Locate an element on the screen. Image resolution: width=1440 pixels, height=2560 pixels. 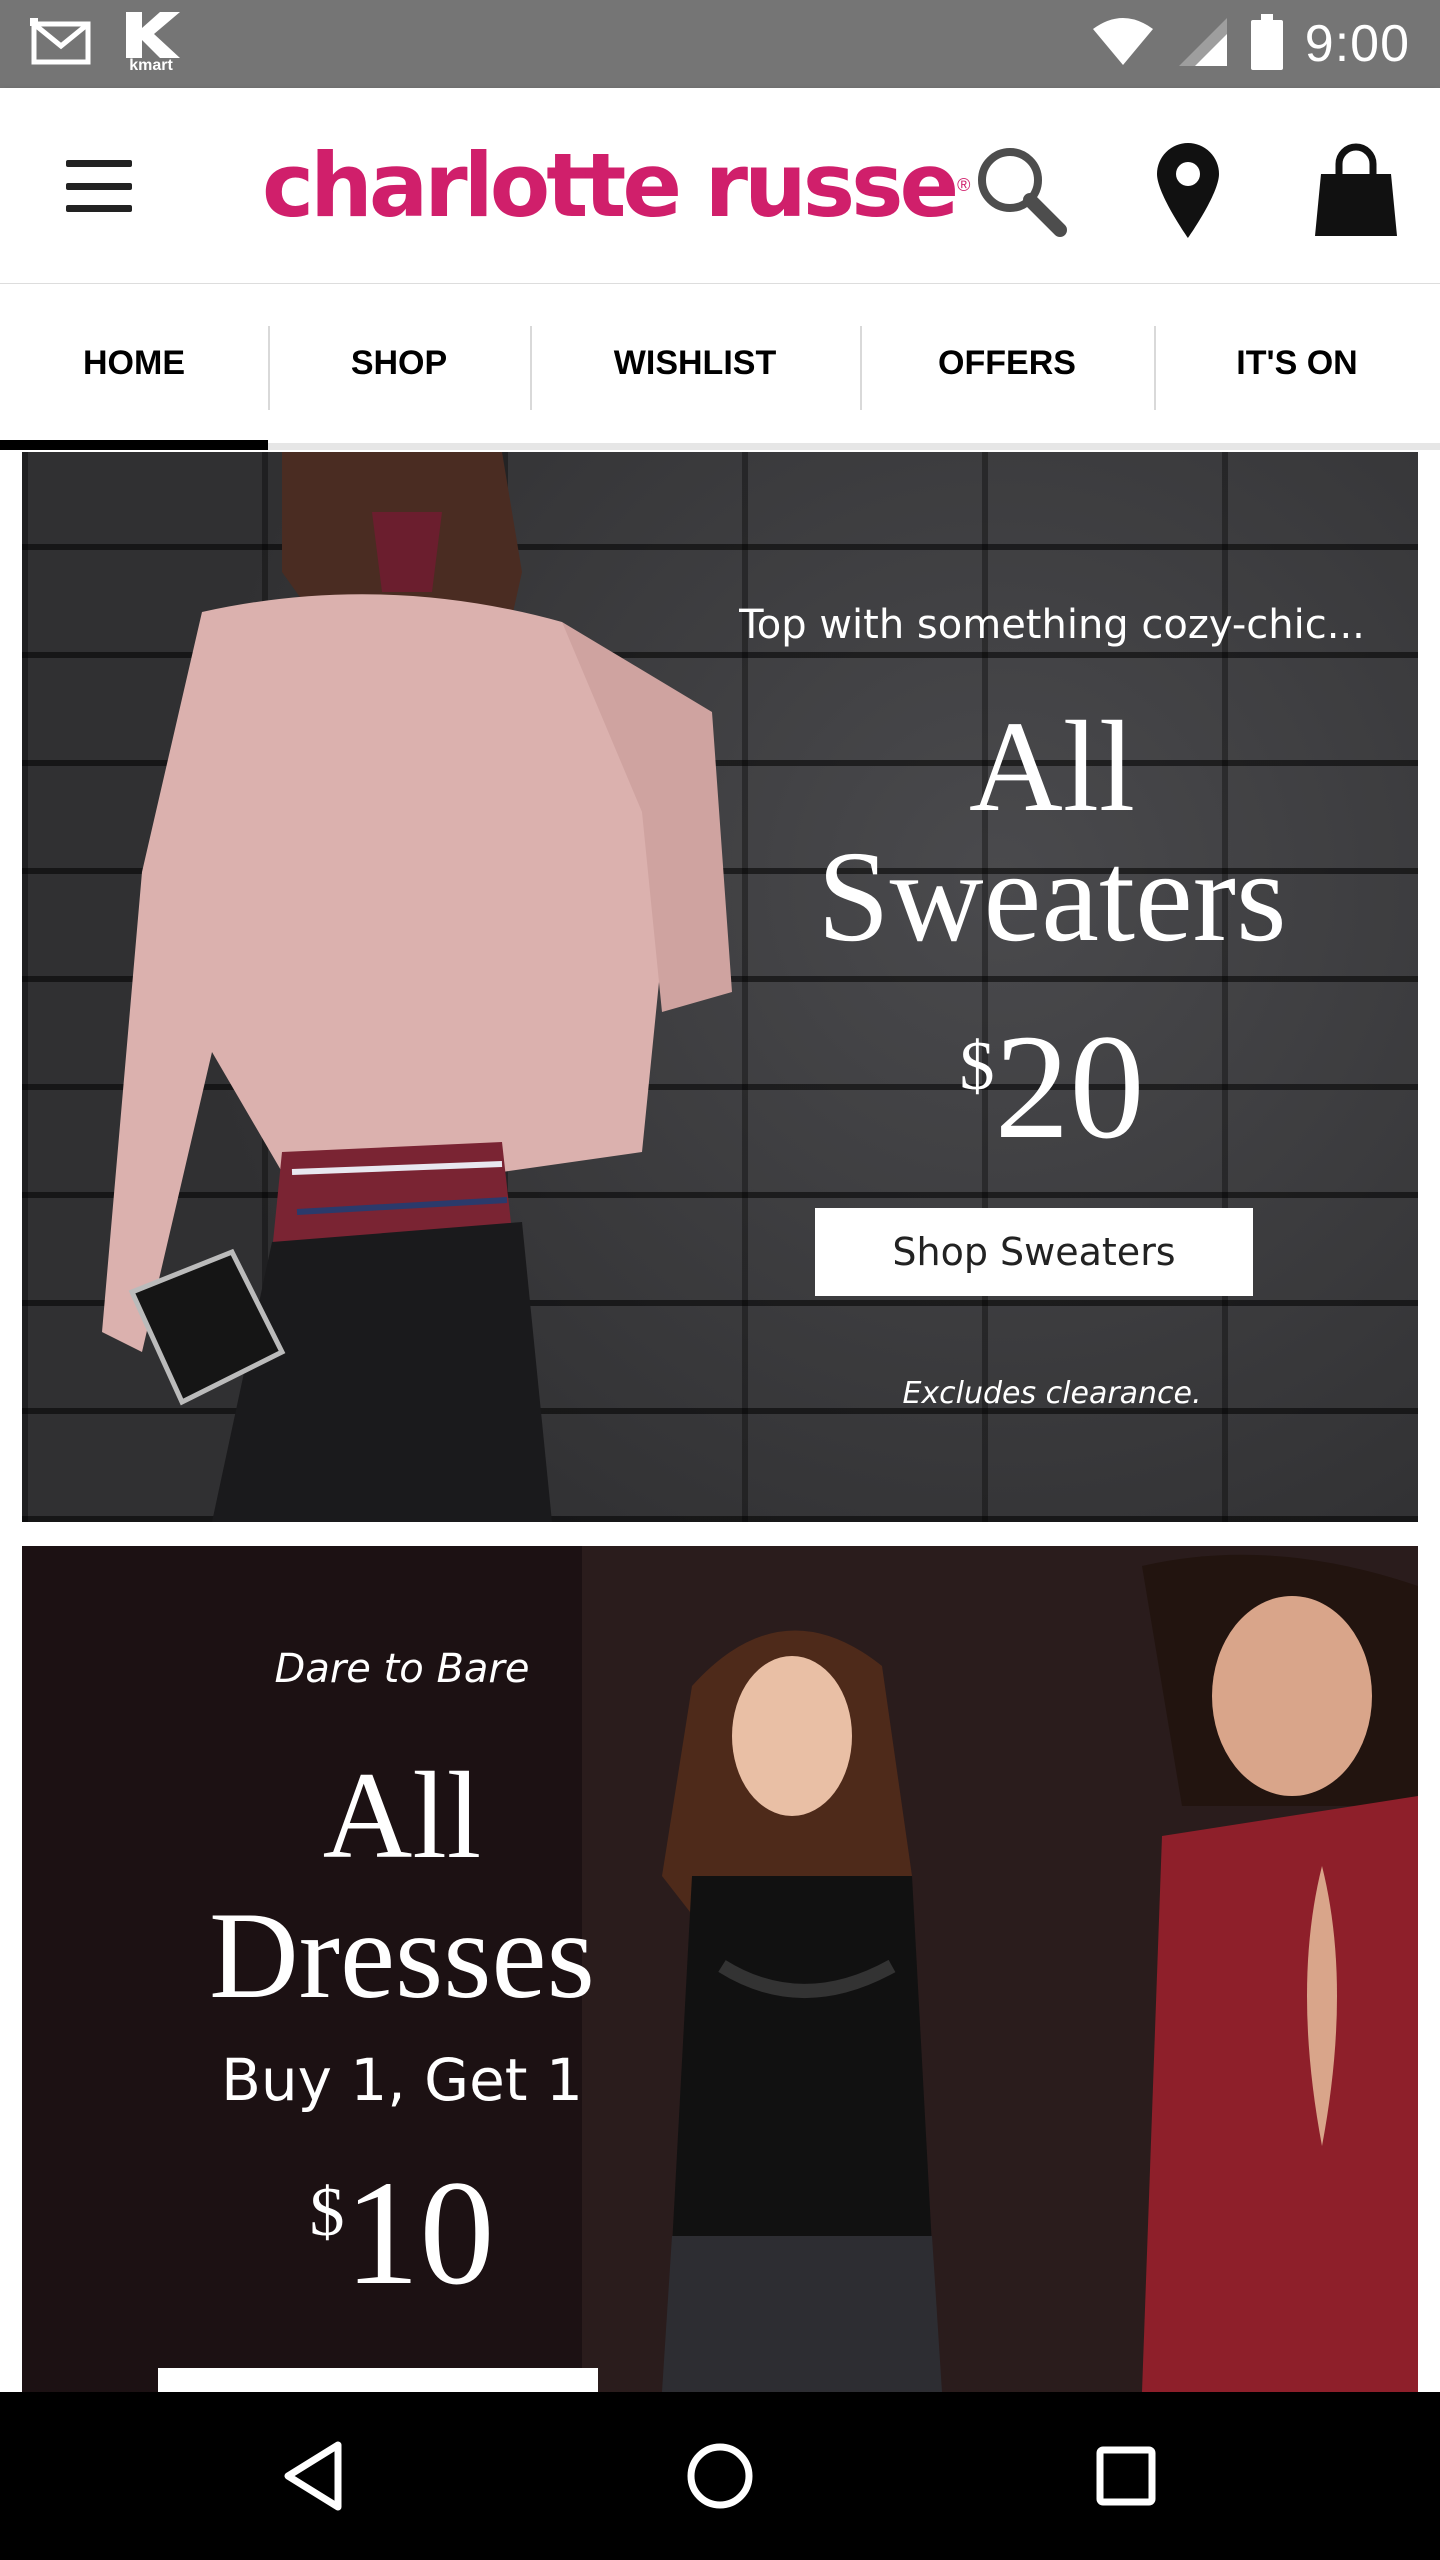
dresses-offer: Buy 1, Get 1 is located at coordinates (402, 2080).